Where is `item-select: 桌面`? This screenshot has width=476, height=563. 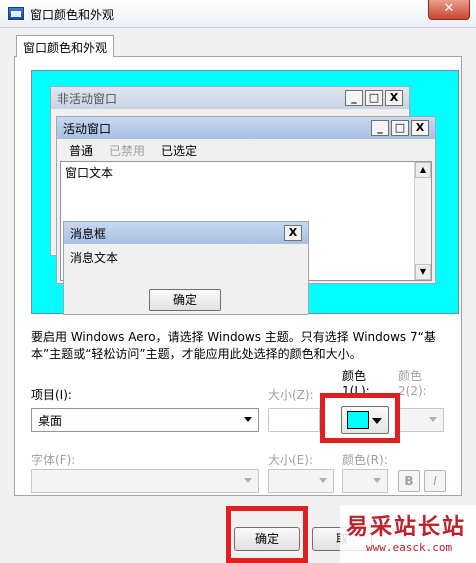
item-select: 桌面 is located at coordinates (145, 420).